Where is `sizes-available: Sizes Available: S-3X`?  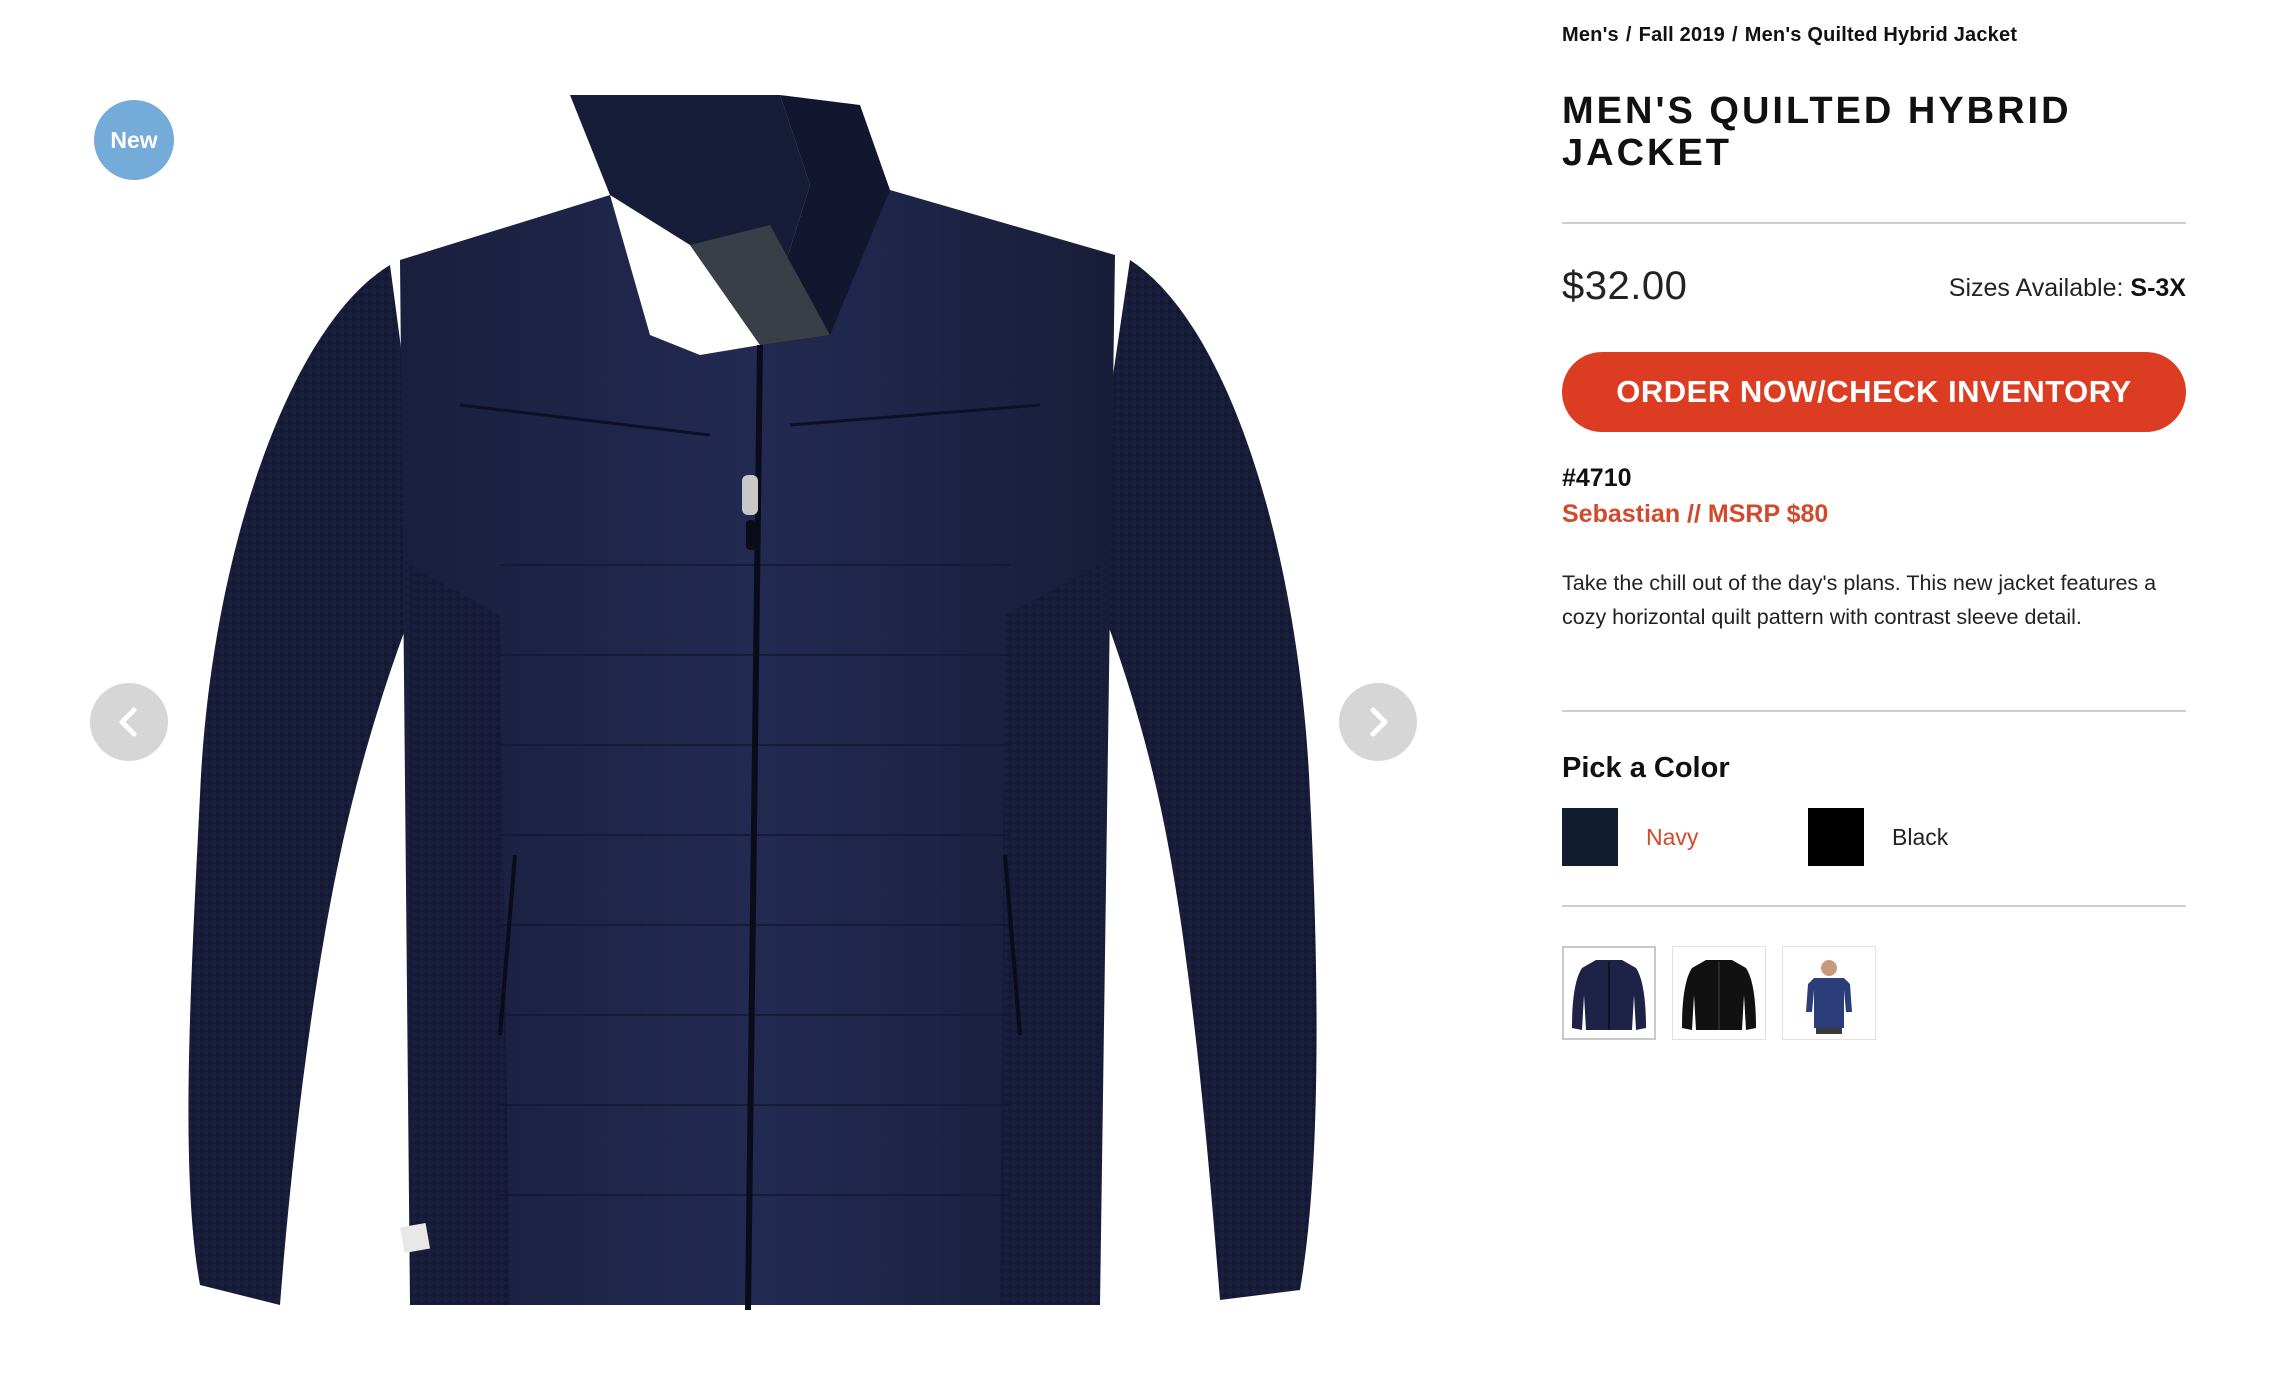 sizes-available: Sizes Available: S-3X is located at coordinates (2067, 288).